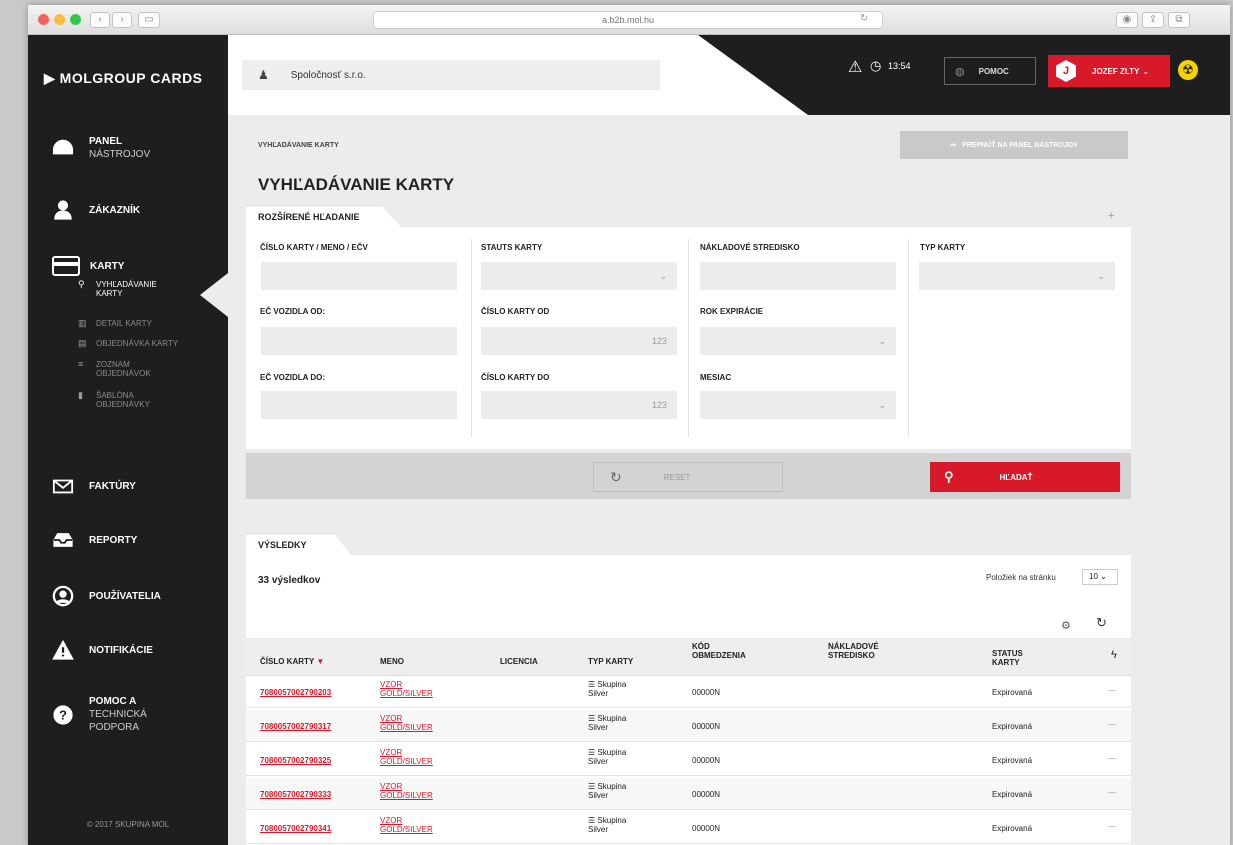  I want to click on lightning-icon: ϟ, so click(1114, 655).